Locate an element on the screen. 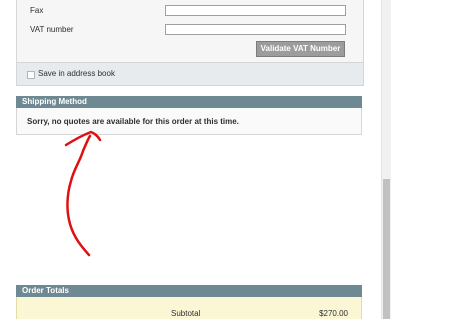  arrow-shaft is located at coordinates (79, 195).